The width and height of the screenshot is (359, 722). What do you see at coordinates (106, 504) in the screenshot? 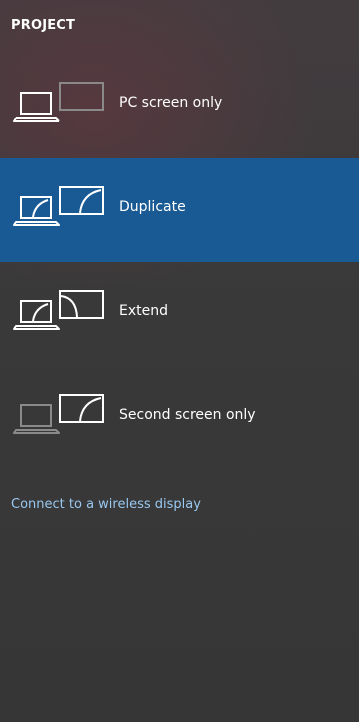
I see `connect-wireless-display-link: Connect to a wireless display` at bounding box center [106, 504].